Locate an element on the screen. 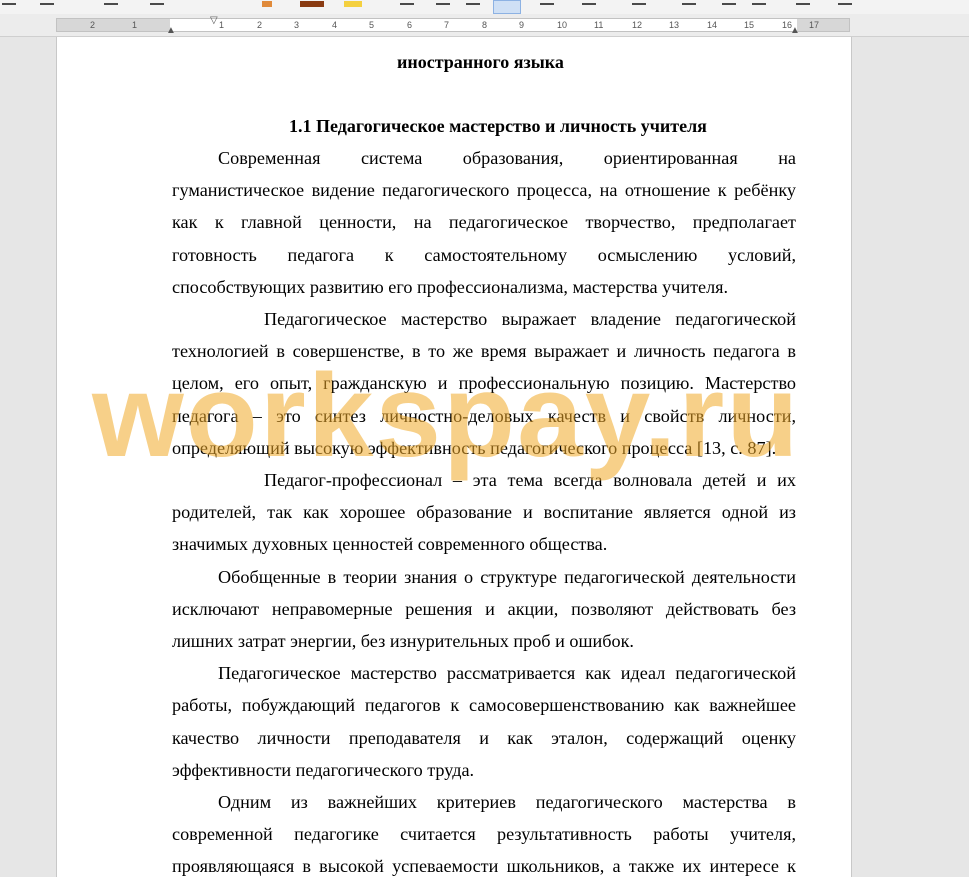  ruler-number: 13 is located at coordinates (674, 25).